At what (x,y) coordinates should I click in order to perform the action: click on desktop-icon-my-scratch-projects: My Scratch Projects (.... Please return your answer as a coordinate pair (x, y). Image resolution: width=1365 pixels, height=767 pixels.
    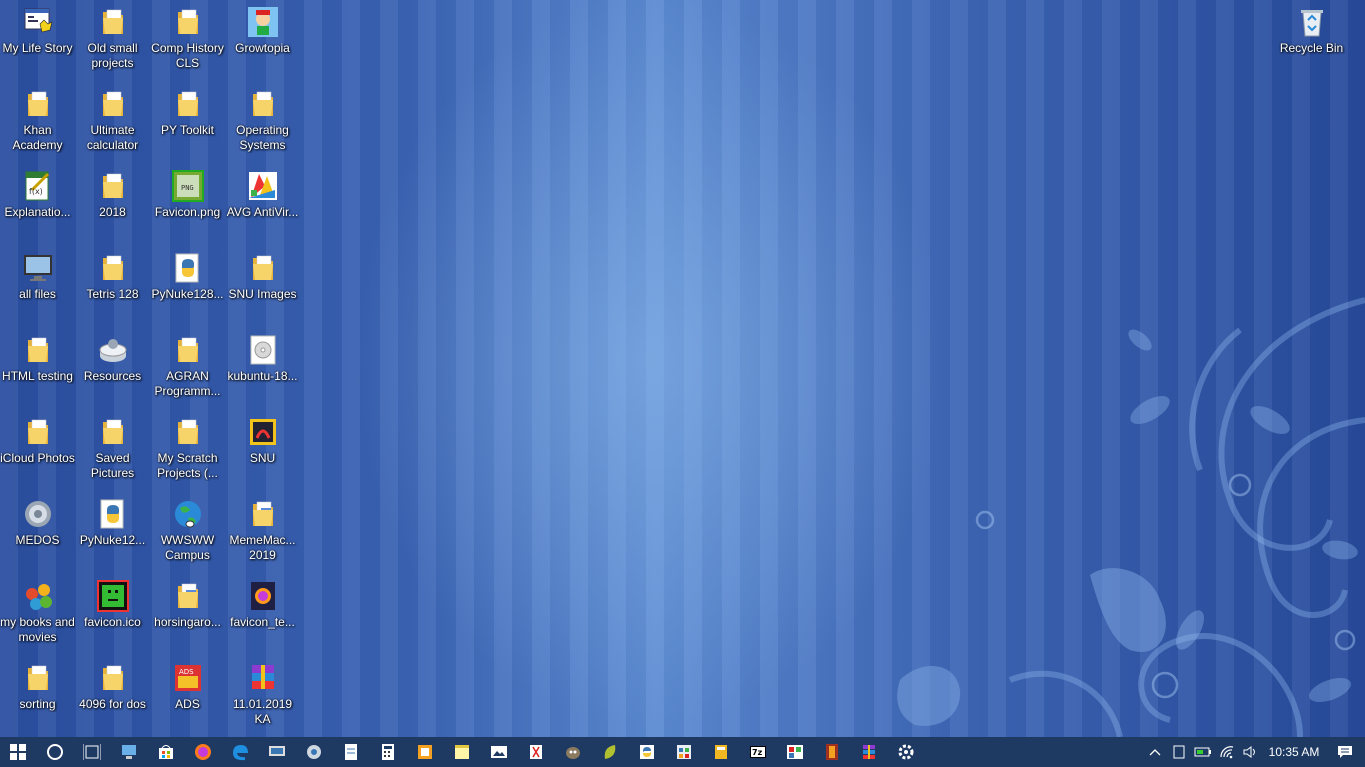
    Looking at the image, I should click on (187, 450).